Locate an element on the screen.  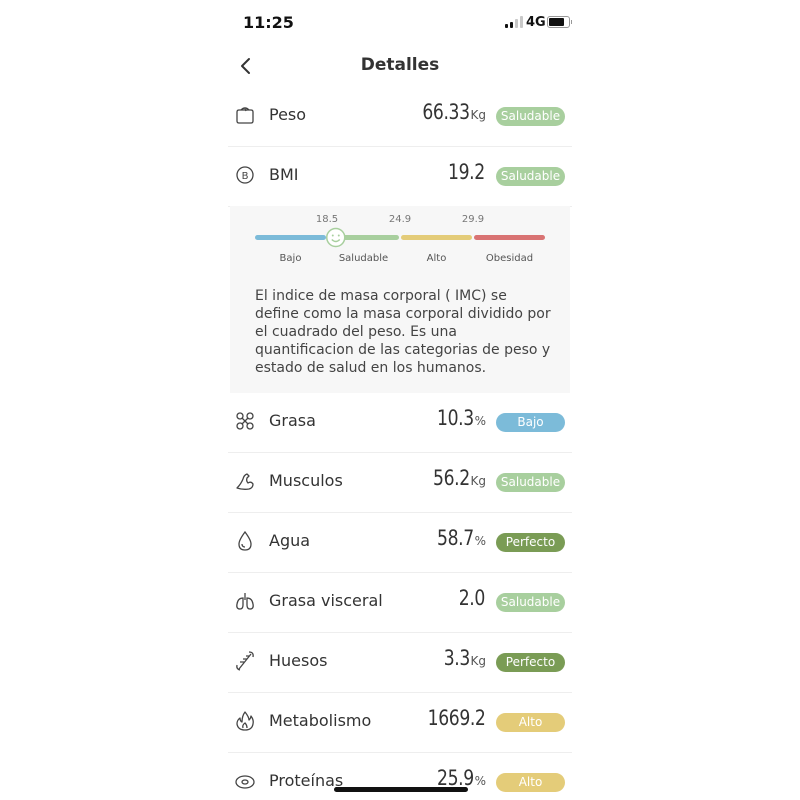
metric-row-agua: Agua 58.7% Perfecto is located at coordinates (400, 542).